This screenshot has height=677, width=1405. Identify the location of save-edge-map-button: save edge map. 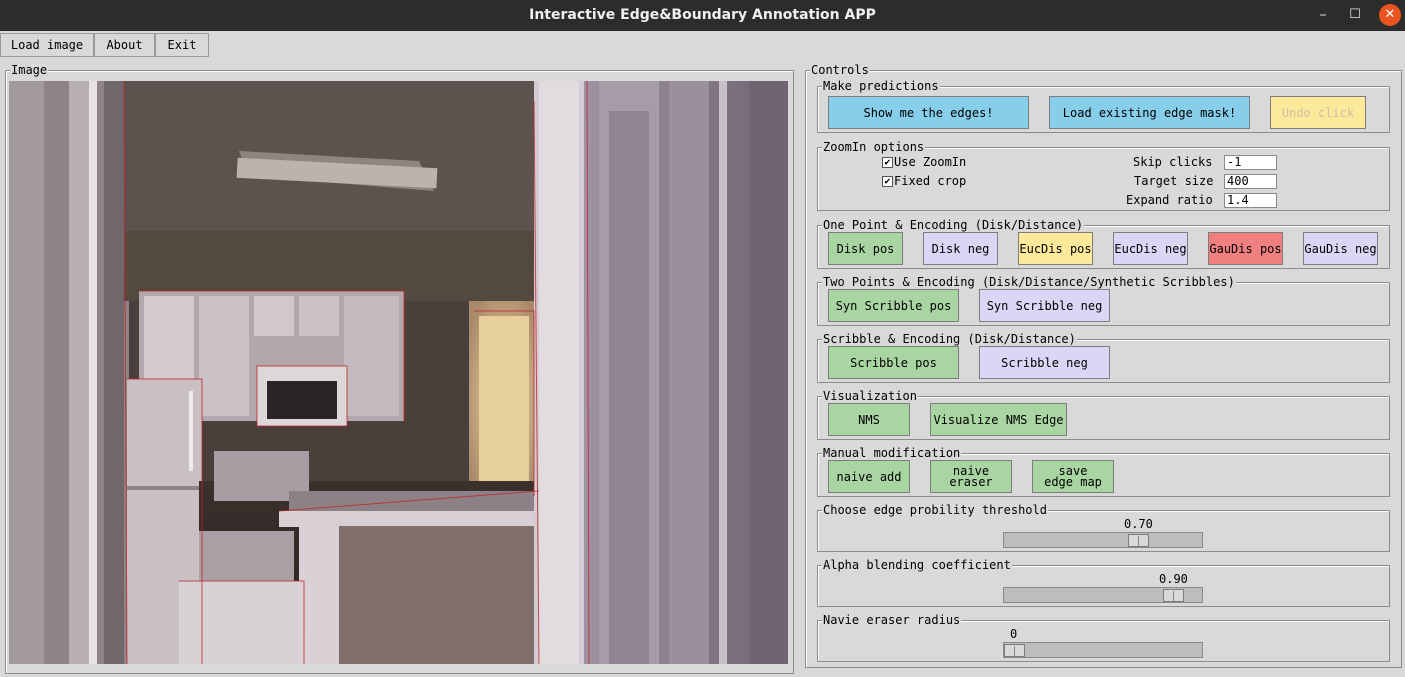
(1073, 476).